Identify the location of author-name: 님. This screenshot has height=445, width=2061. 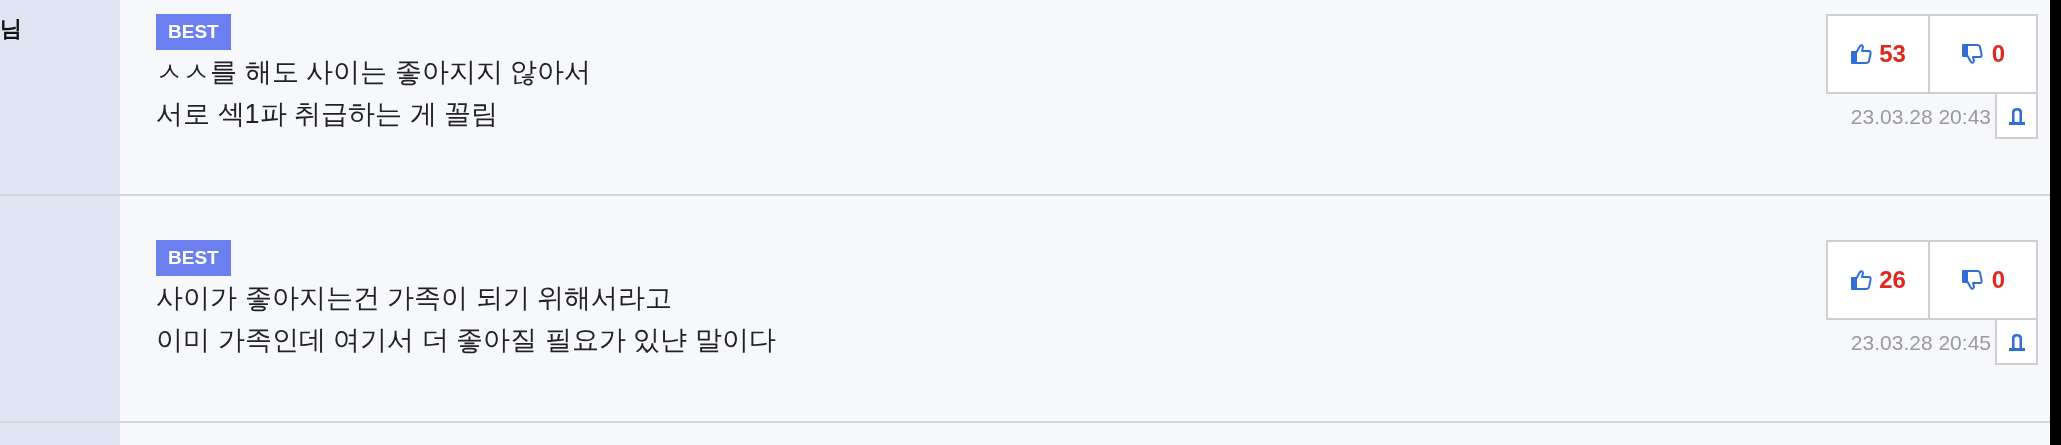
(11, 28).